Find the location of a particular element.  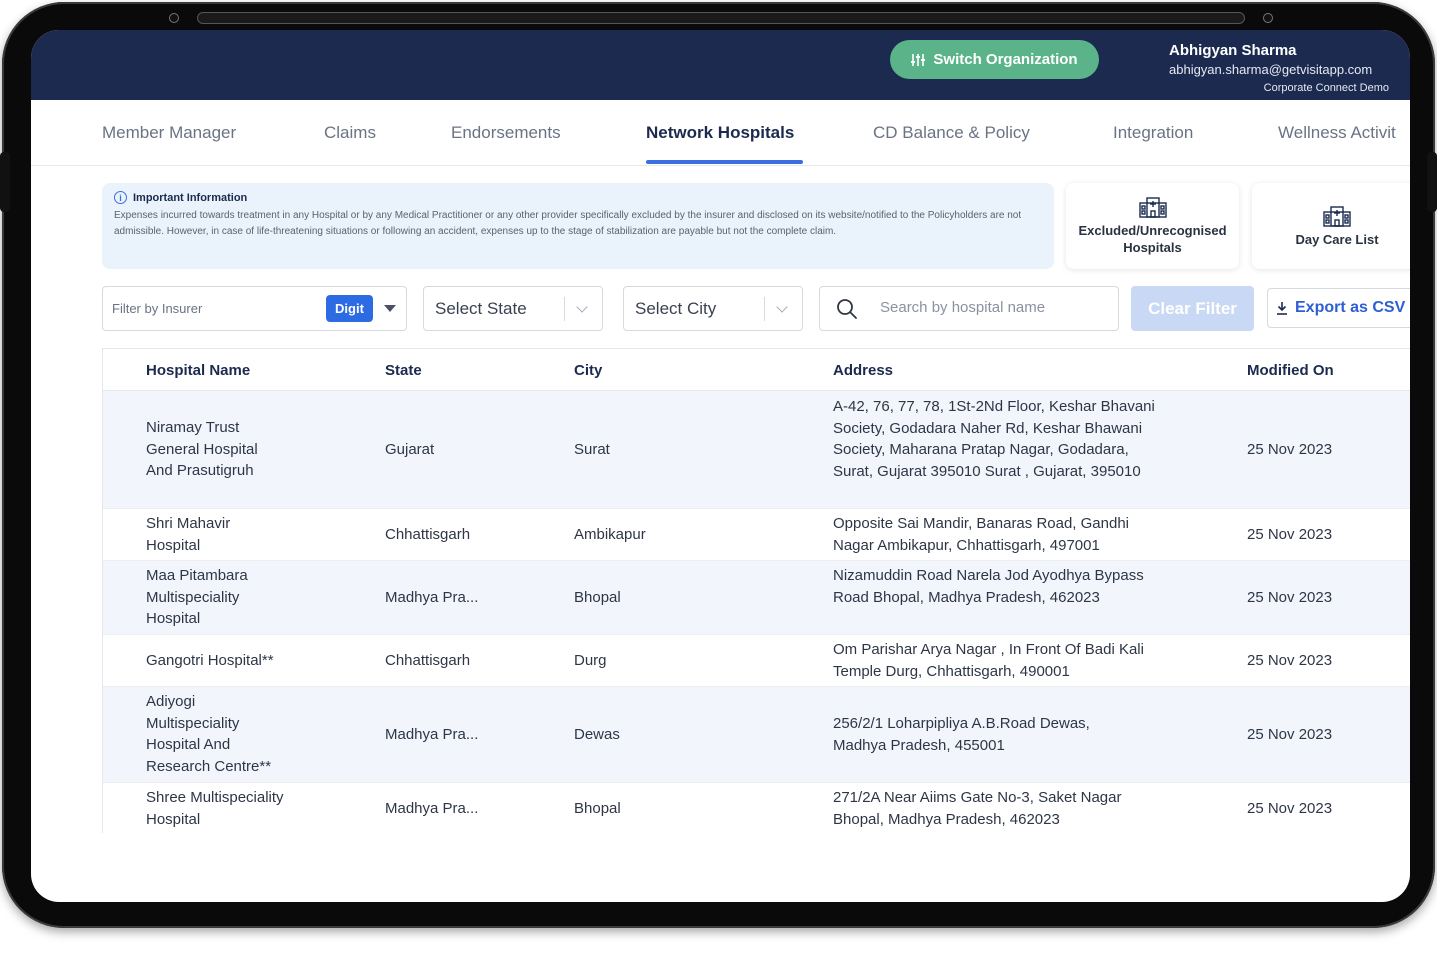

column-header-hospital-name: Hospital Name is located at coordinates (198, 370).